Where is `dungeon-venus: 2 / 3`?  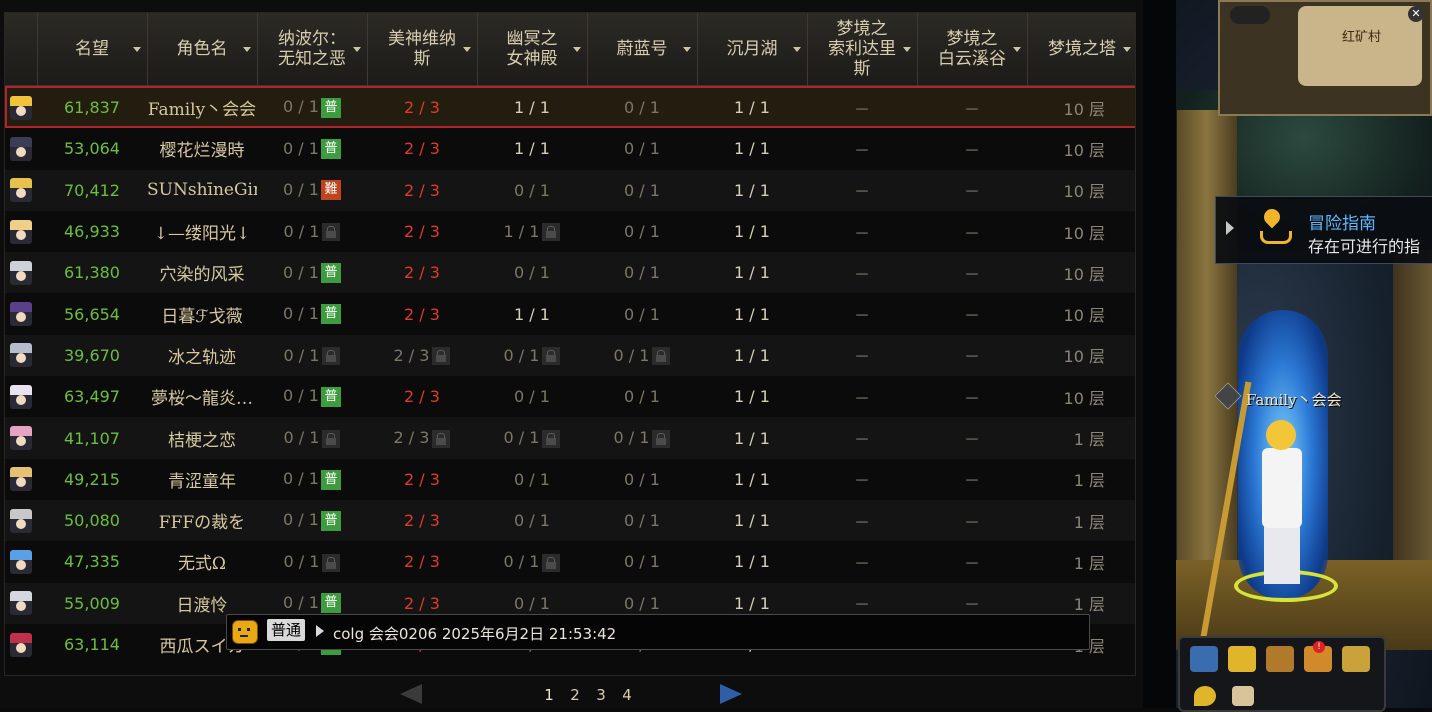
dungeon-venus: 2 / 3 is located at coordinates (422, 479).